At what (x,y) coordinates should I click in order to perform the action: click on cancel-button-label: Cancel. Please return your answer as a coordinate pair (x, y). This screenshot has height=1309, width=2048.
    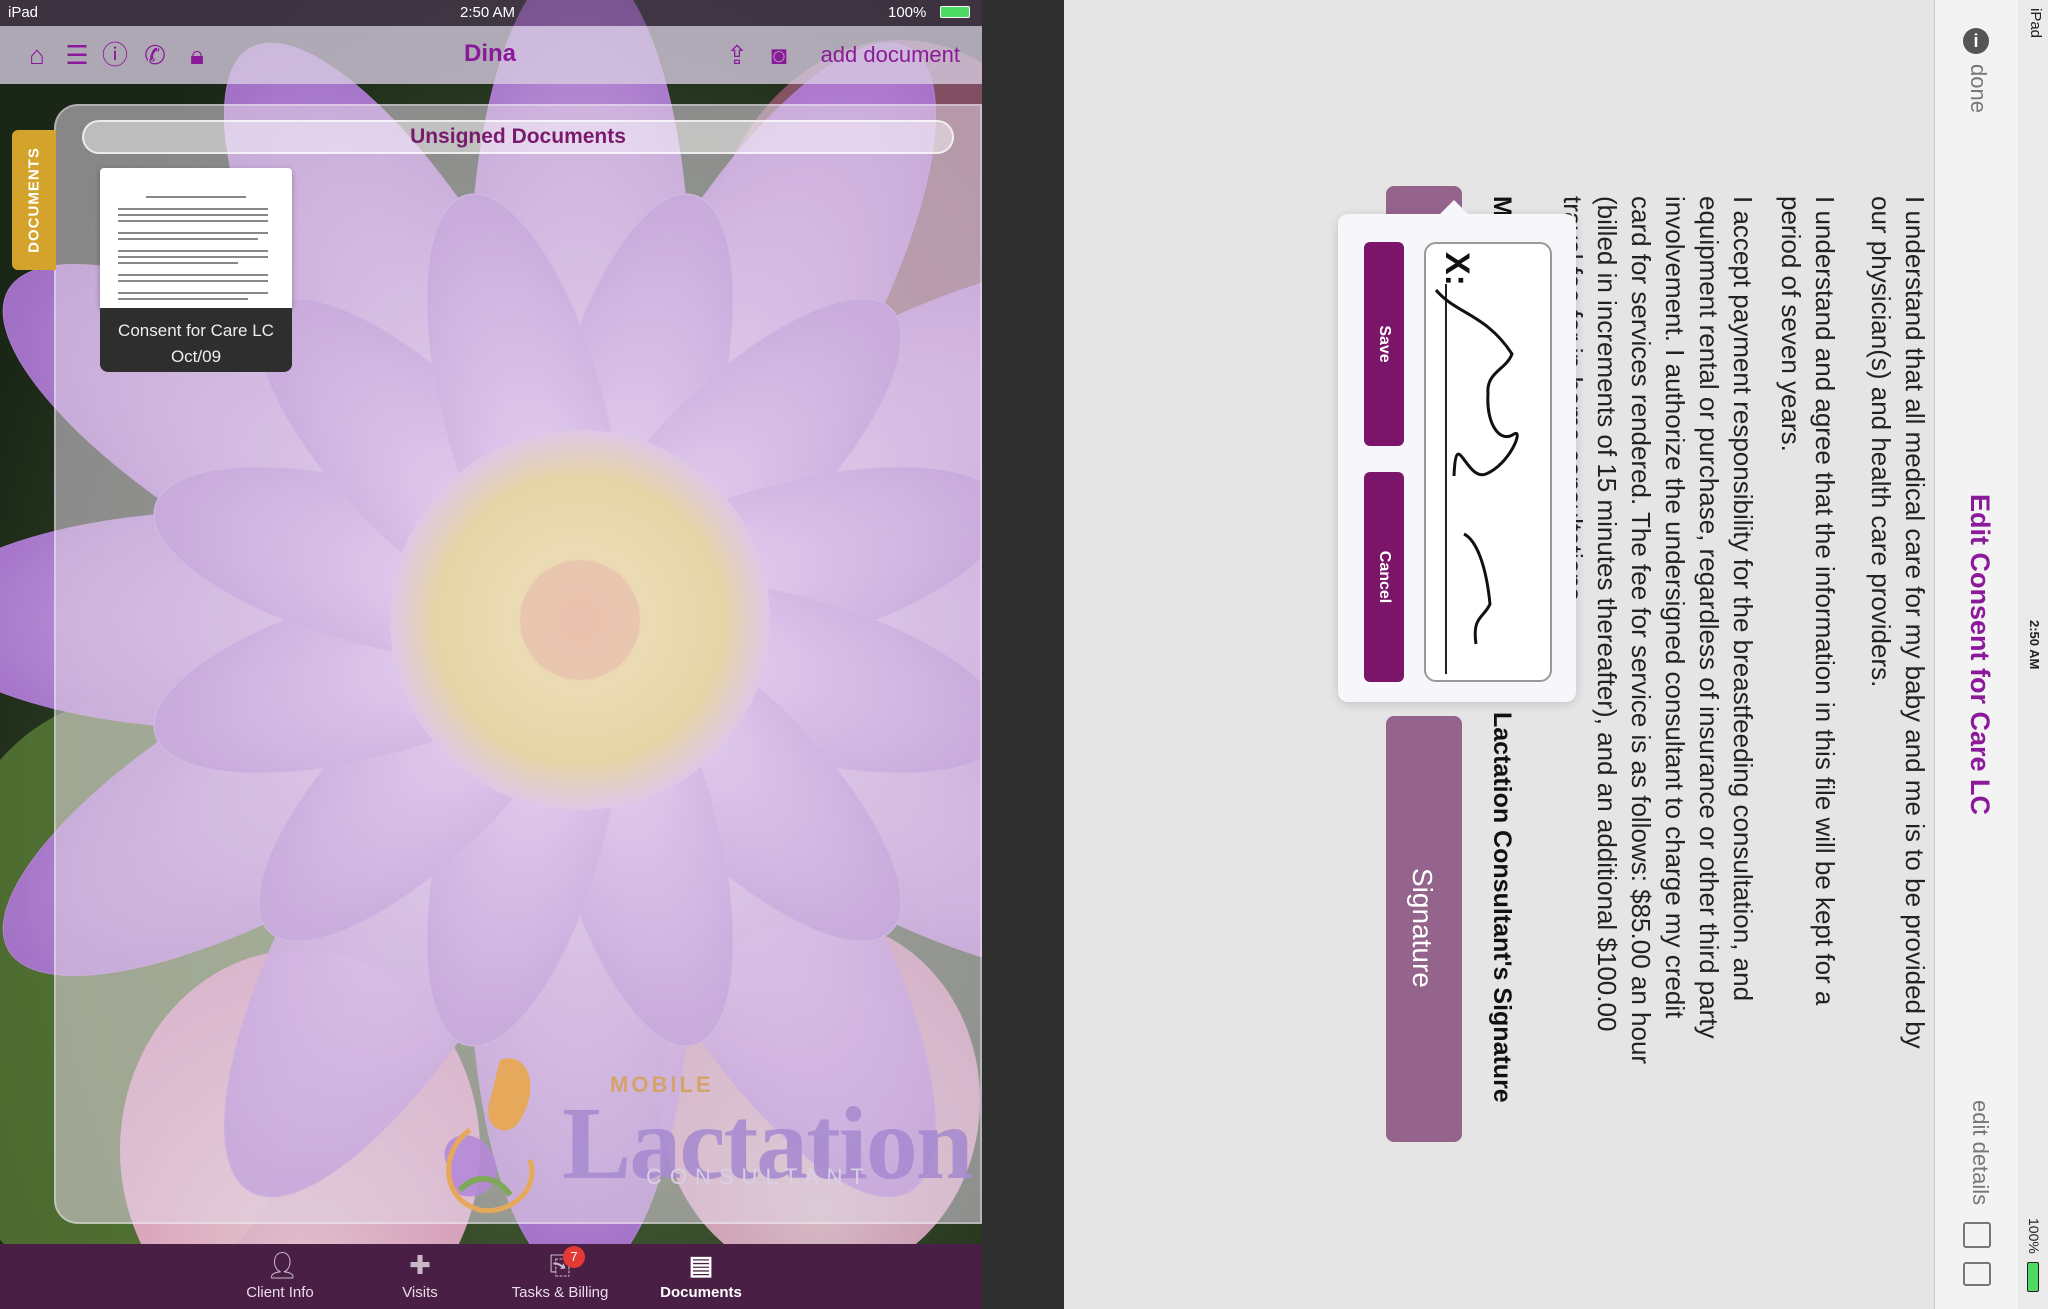
    Looking at the image, I should click on (1384, 577).